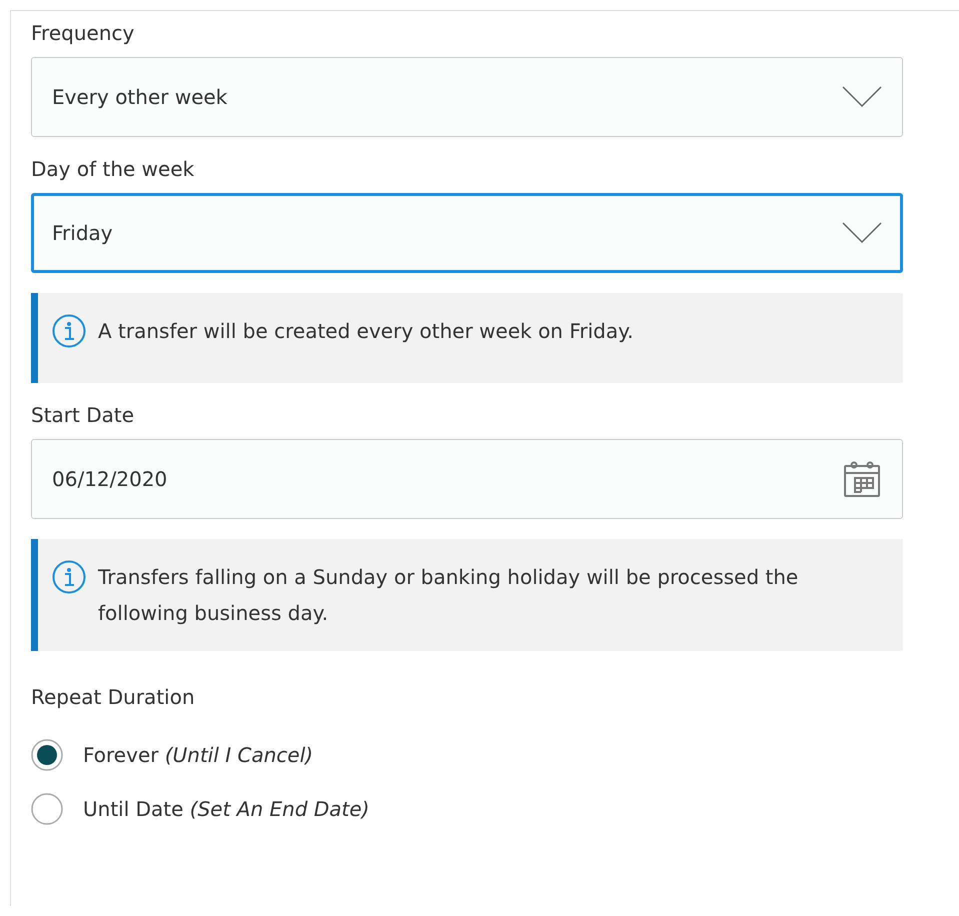 This screenshot has width=959, height=916. Describe the element at coordinates (366, 331) in the screenshot. I see `info-text: A transfer will be created every other week on Friday.` at that location.